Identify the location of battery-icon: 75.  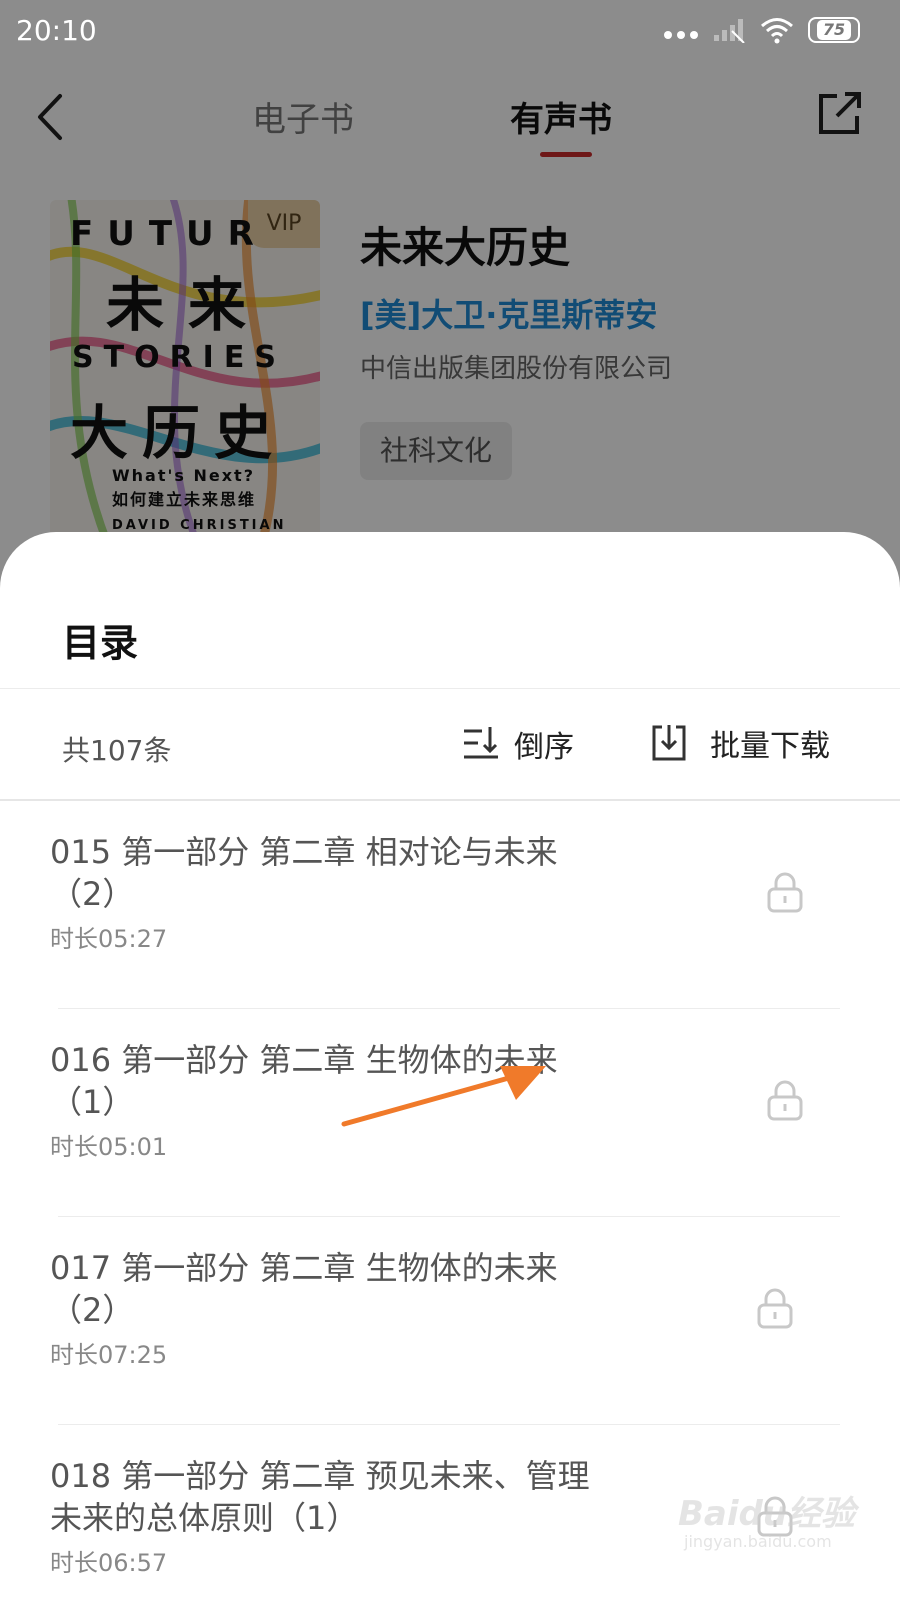
(834, 30).